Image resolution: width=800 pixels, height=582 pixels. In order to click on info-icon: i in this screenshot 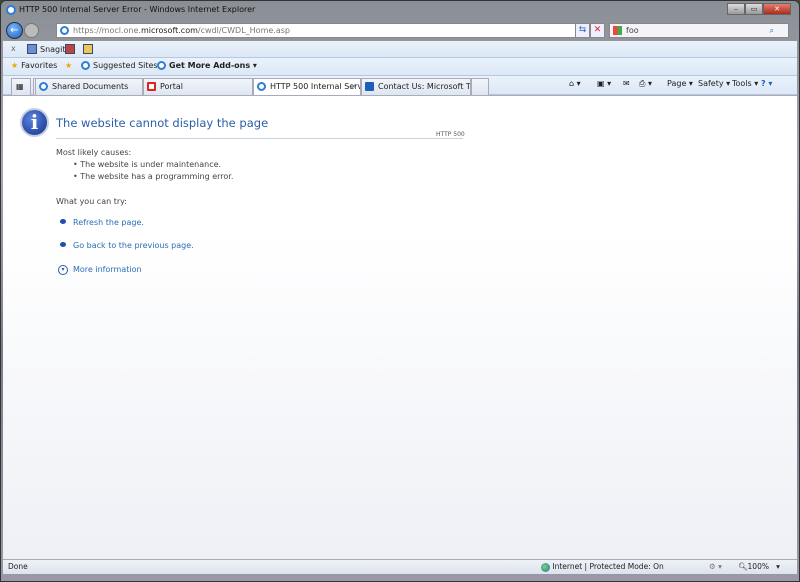, I will do `click(34, 122)`.